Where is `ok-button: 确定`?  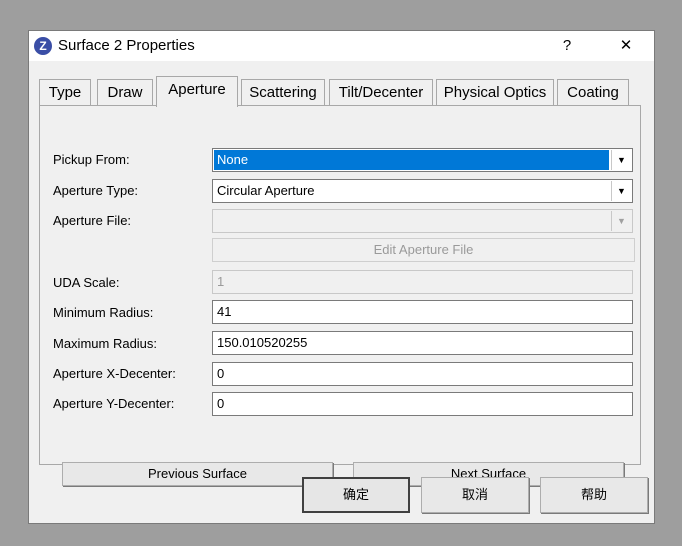
ok-button: 确定 is located at coordinates (356, 495).